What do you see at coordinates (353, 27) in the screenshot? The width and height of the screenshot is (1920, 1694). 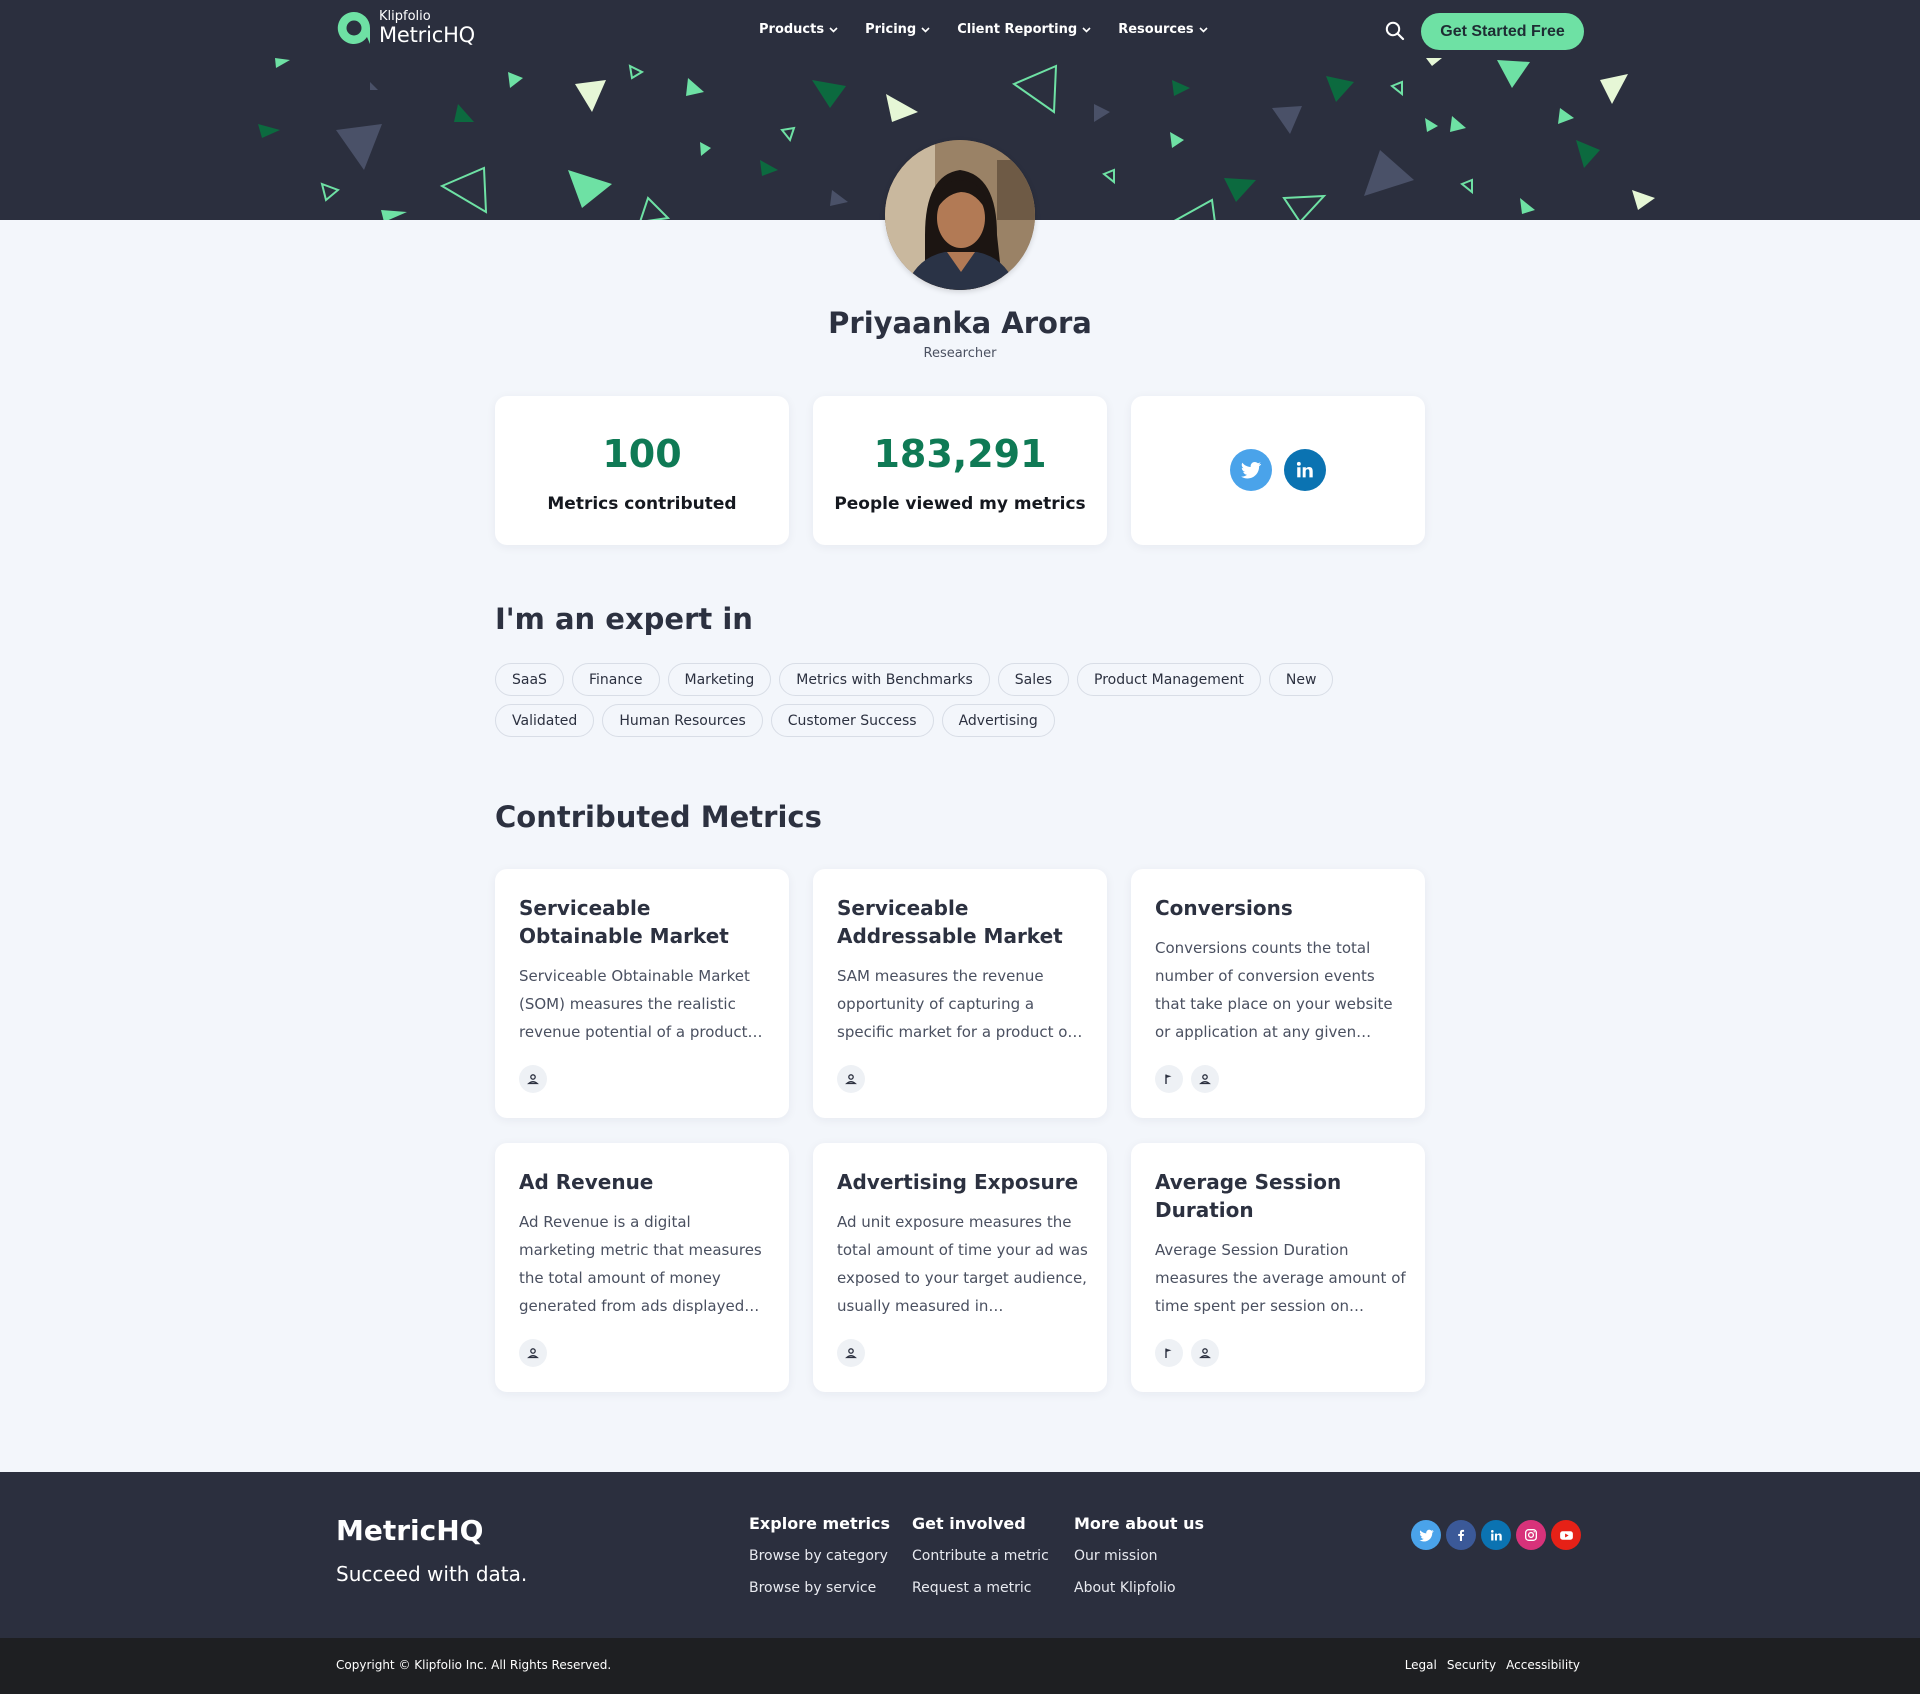 I see `logo-mark-icon` at bounding box center [353, 27].